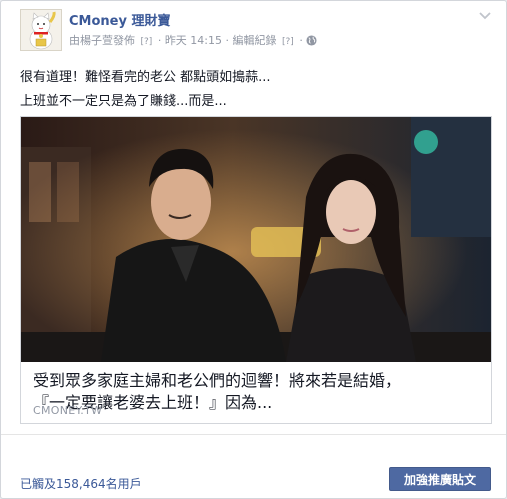  What do you see at coordinates (217, 380) in the screenshot?
I see `link-title-line: 受到眾多家庭主婦和老公們的迴響！將來若是結婚，` at bounding box center [217, 380].